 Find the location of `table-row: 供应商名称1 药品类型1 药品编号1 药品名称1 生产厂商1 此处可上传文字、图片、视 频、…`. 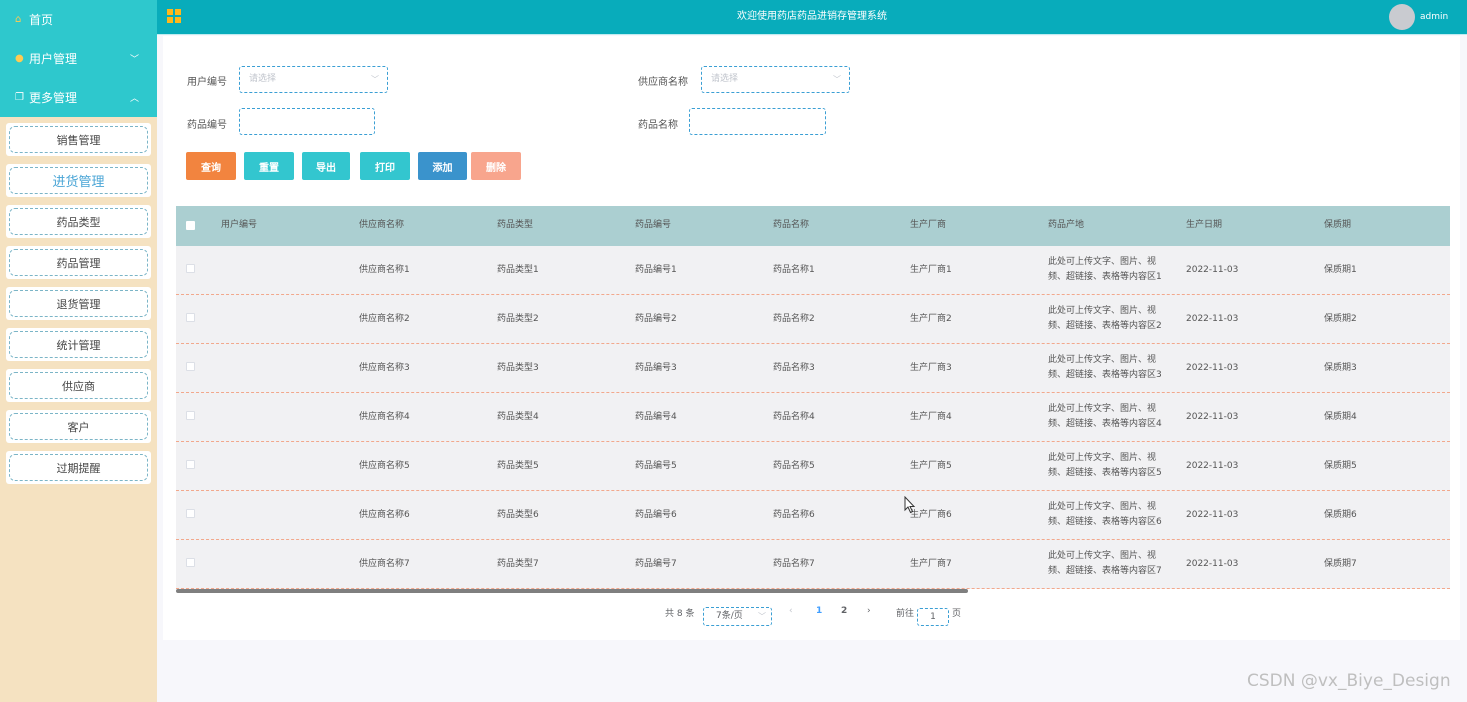

table-row: 供应商名称1 药品类型1 药品编号1 药品名称1 生产厂商1 此处可上传文字、图片、视 频、… is located at coordinates (813, 270).